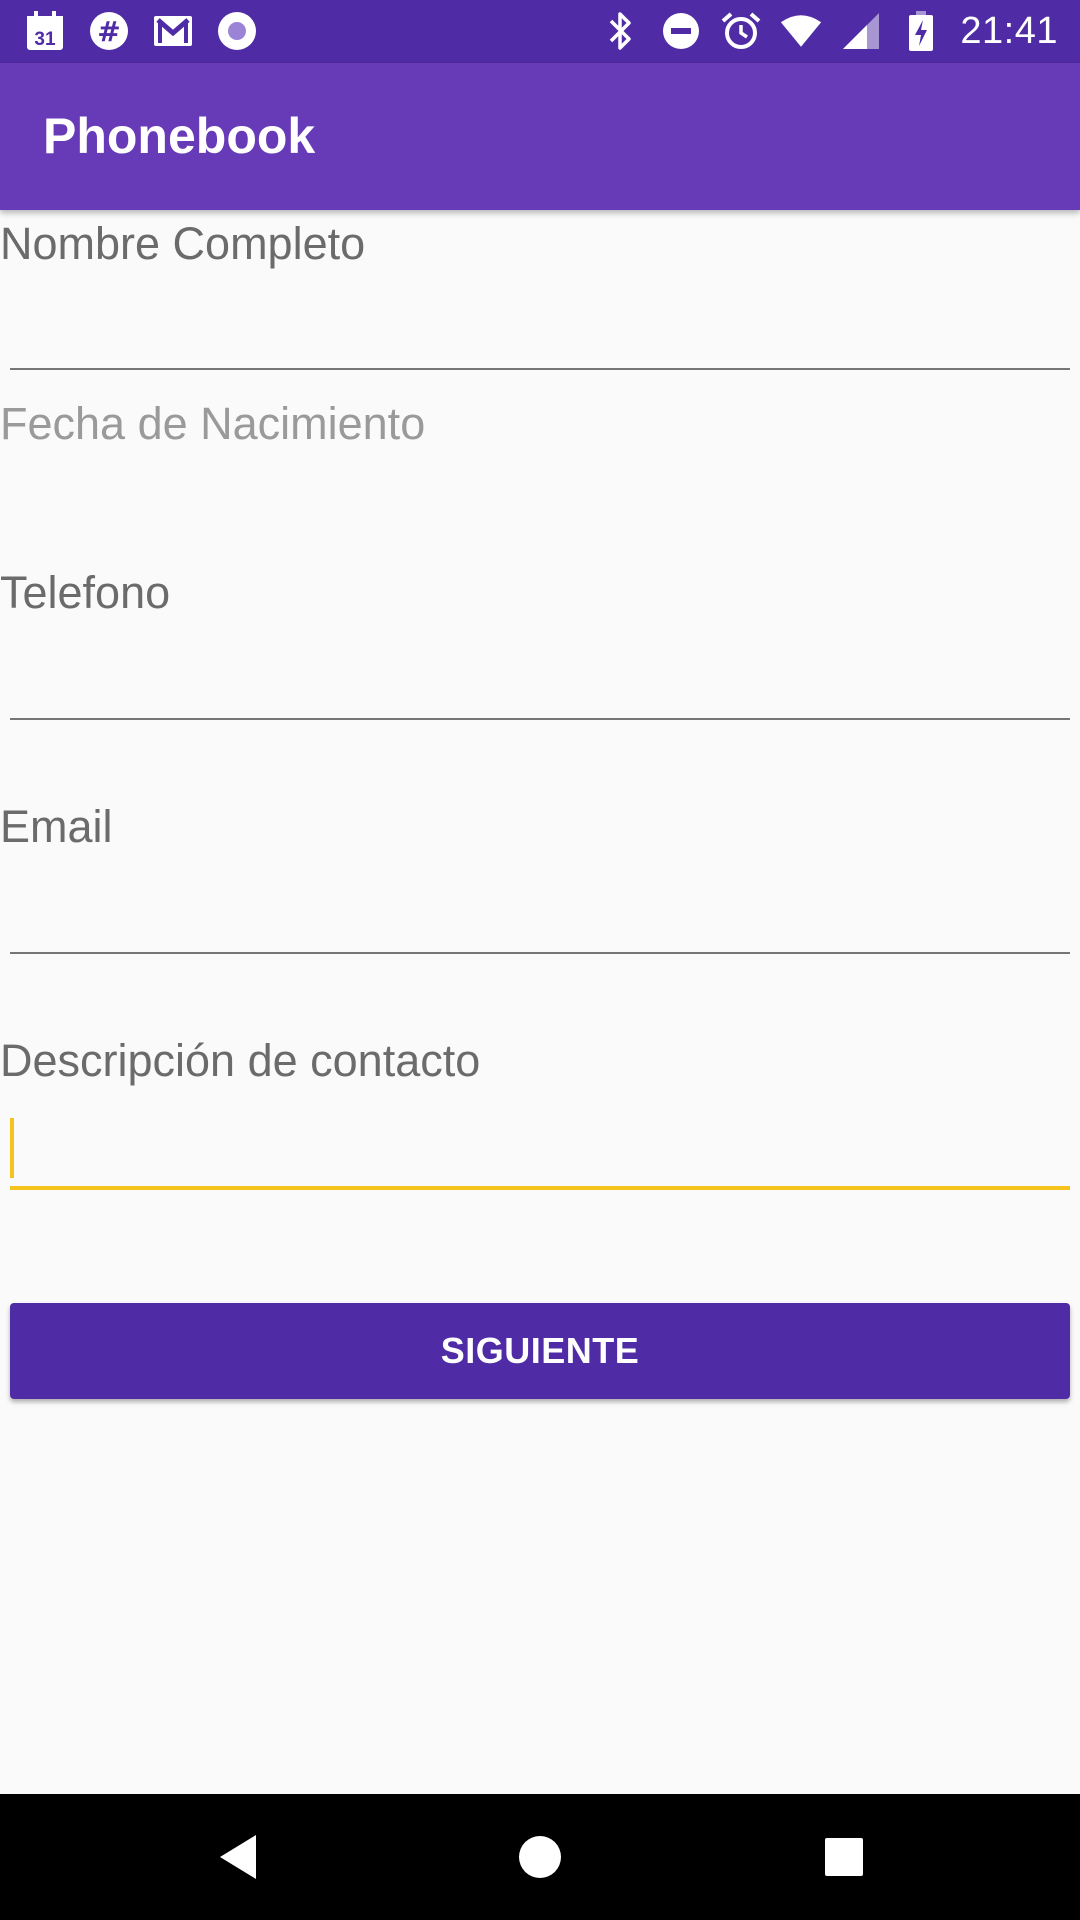 The image size is (1080, 1920). What do you see at coordinates (741, 31) in the screenshot?
I see `alarm-icon` at bounding box center [741, 31].